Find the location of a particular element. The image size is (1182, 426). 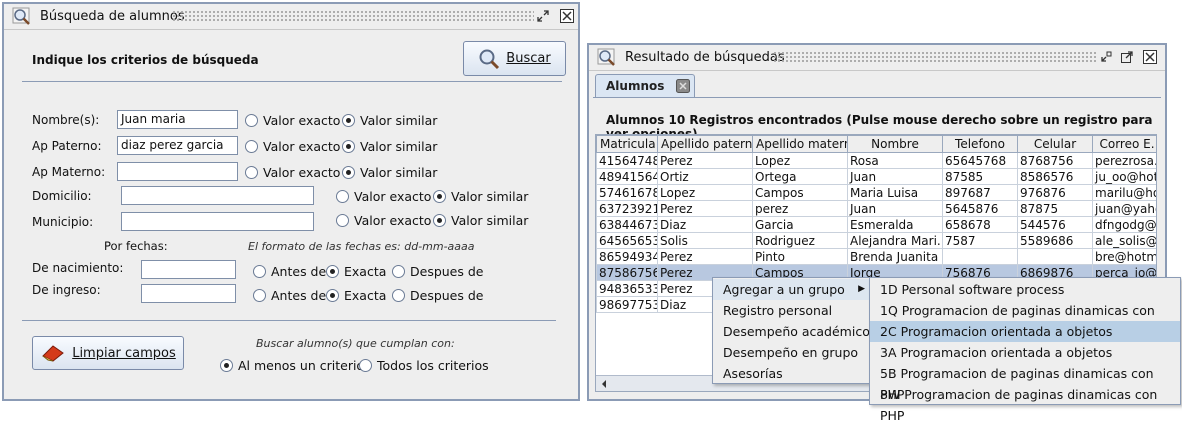

table-cell: Ortega is located at coordinates (800, 176).